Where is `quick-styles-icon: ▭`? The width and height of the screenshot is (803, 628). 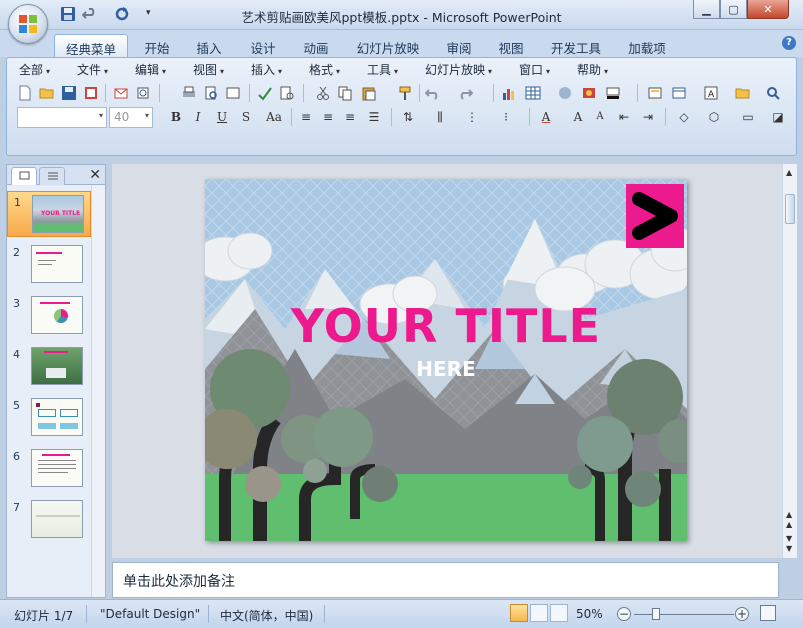
quick-styles-icon: ▭ is located at coordinates (748, 117).